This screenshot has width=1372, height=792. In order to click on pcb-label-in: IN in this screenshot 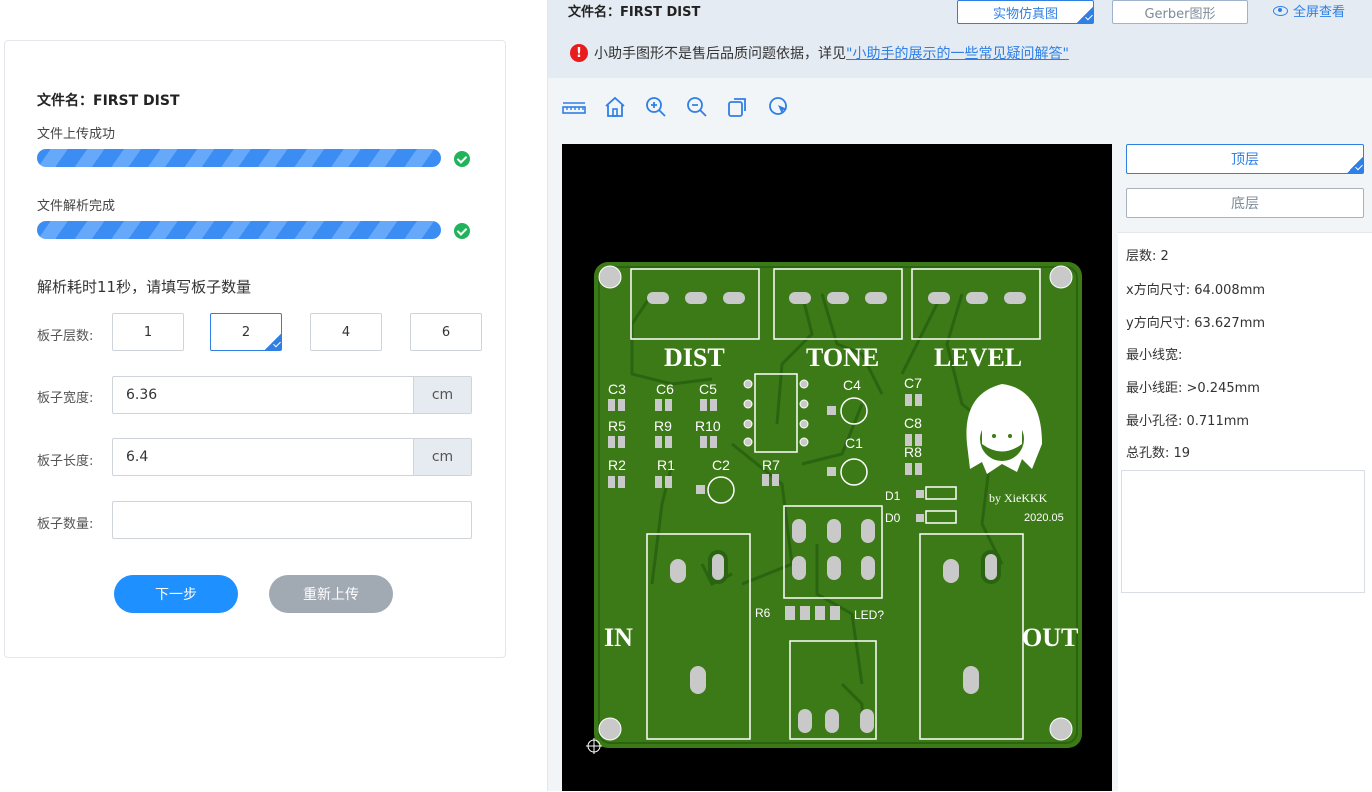, I will do `click(618, 637)`.